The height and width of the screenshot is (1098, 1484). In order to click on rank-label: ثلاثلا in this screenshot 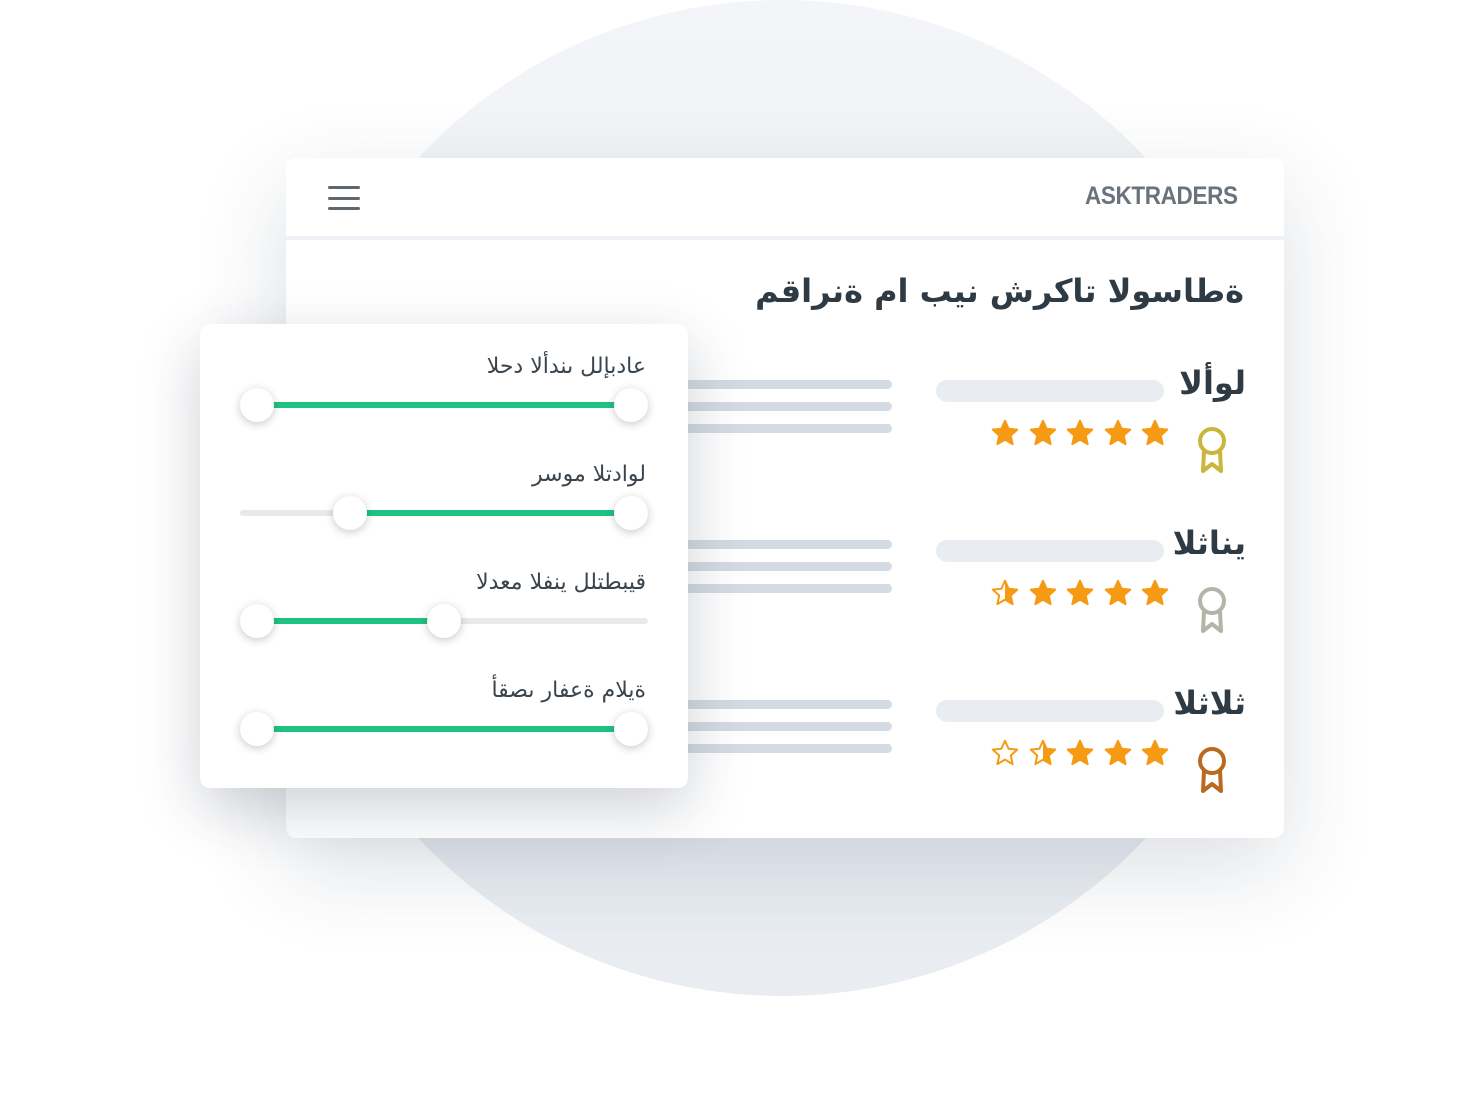, I will do `click(1209, 703)`.